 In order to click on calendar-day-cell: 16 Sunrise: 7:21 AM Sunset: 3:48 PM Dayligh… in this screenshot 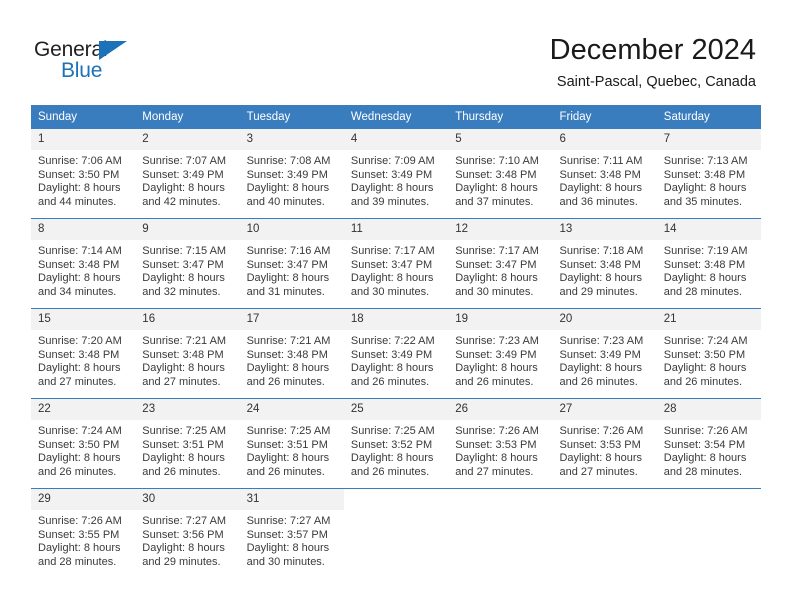, I will do `click(187, 353)`.